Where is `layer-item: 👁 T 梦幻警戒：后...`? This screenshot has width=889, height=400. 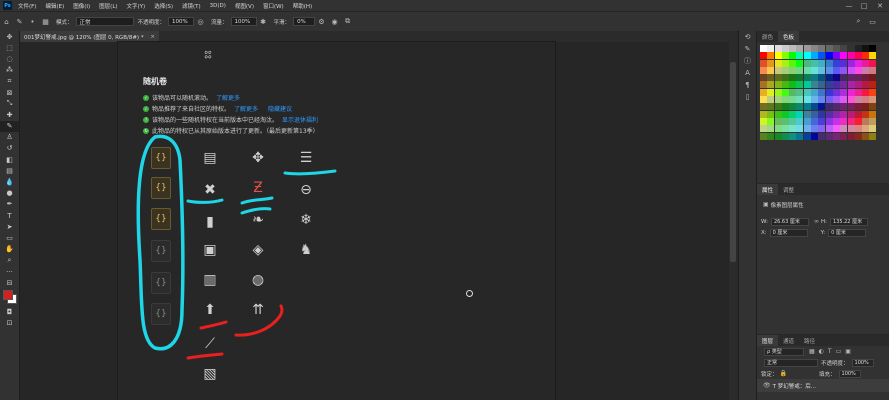 layer-item: 👁 T 梦幻警戒：后... is located at coordinates (823, 385).